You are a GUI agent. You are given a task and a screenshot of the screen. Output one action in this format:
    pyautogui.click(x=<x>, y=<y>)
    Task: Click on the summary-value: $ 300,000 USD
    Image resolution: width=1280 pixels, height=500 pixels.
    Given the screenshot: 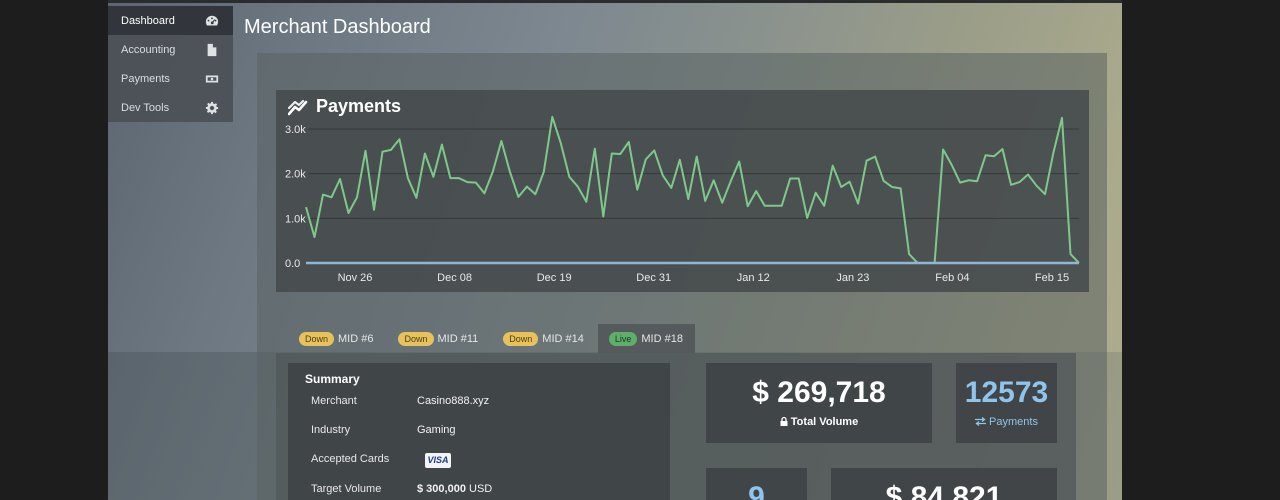 What is the action you would take?
    pyautogui.click(x=454, y=489)
    